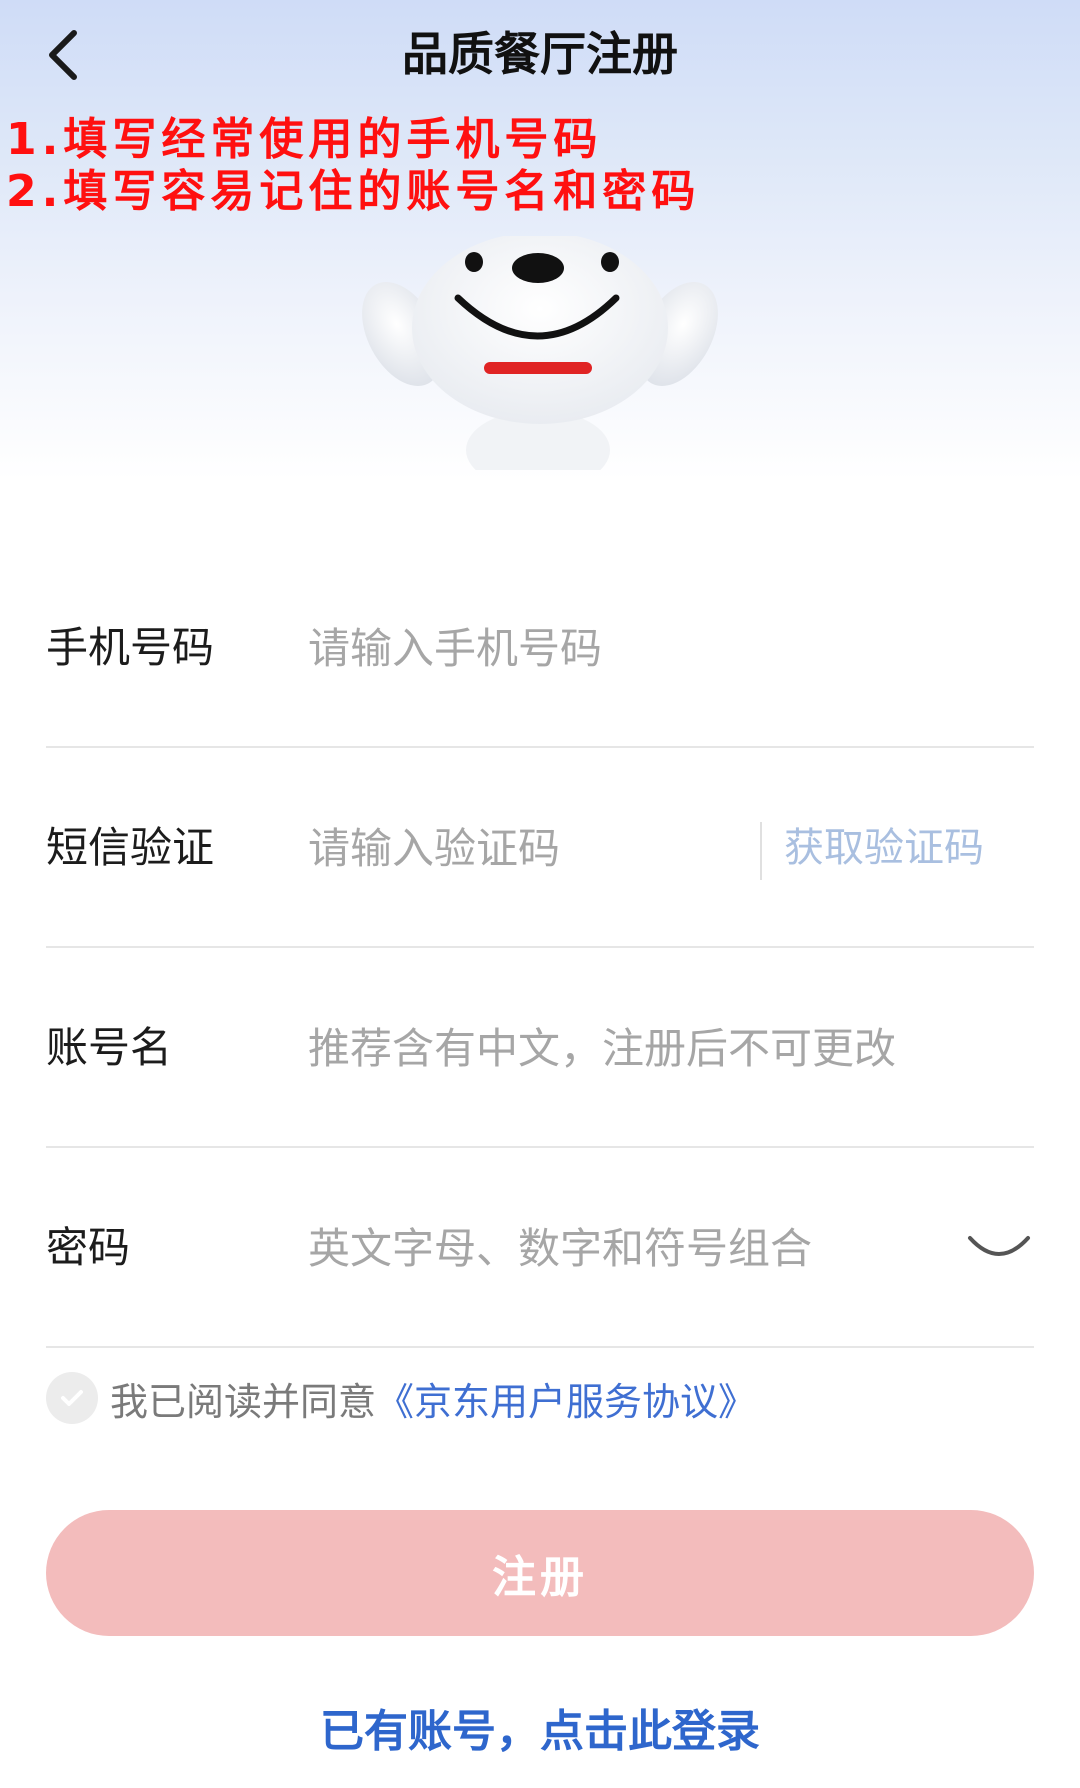 This screenshot has height=1788, width=1080. Describe the element at coordinates (648, 1048) in the screenshot. I see `account-name-input` at that location.